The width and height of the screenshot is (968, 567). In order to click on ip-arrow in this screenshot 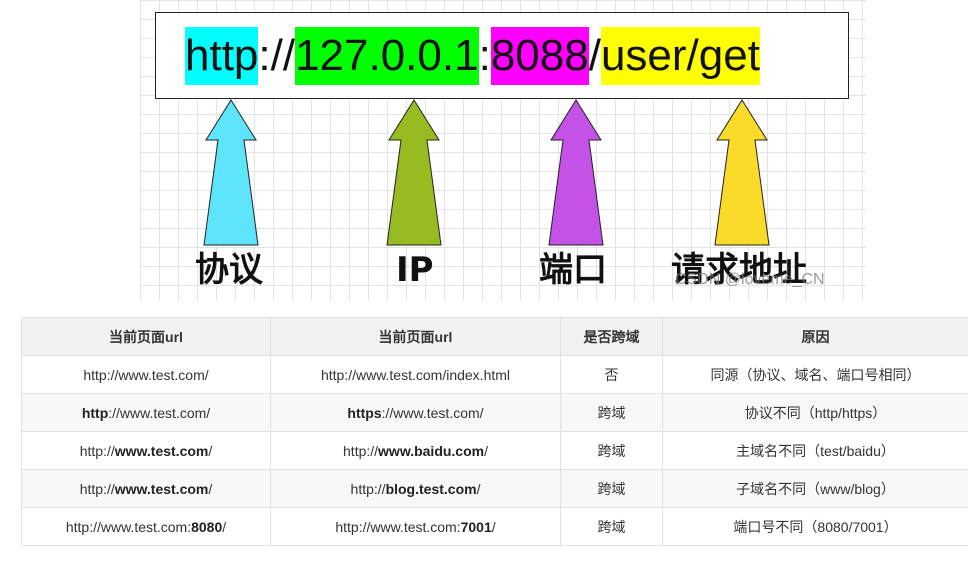, I will do `click(414, 172)`.